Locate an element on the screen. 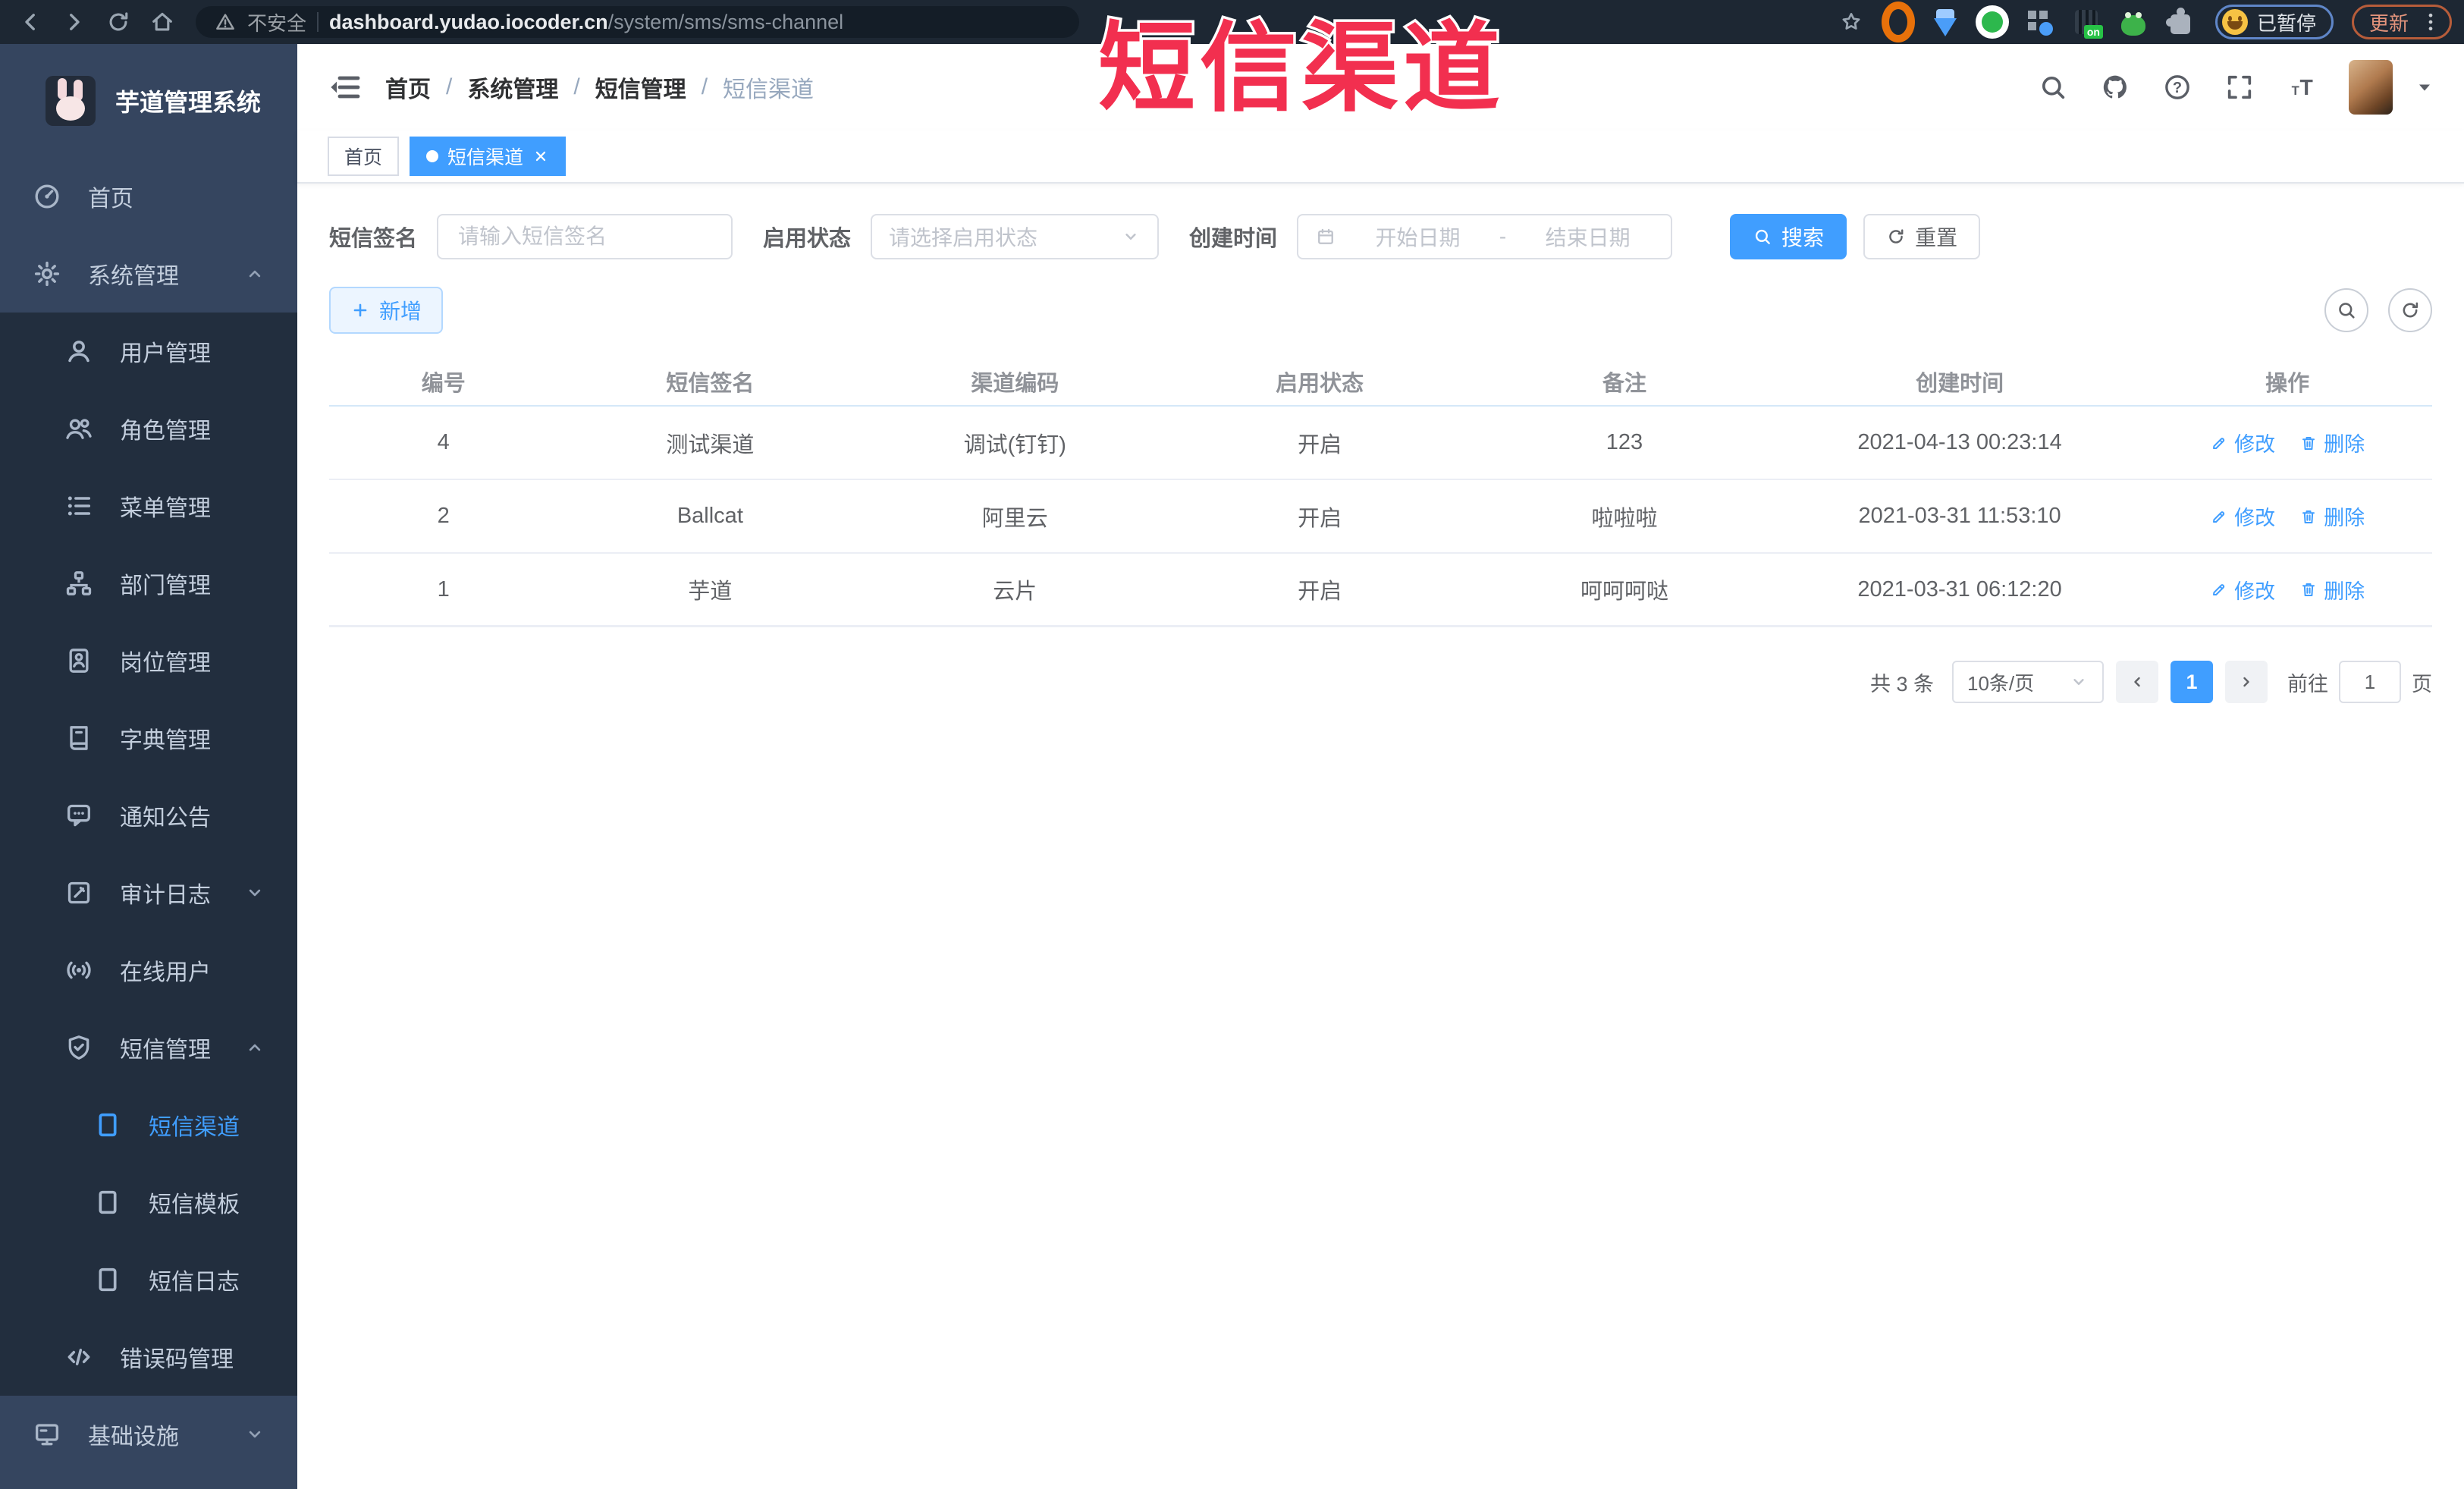  sidebar-item-notice: 通知公告 is located at coordinates (148, 815).